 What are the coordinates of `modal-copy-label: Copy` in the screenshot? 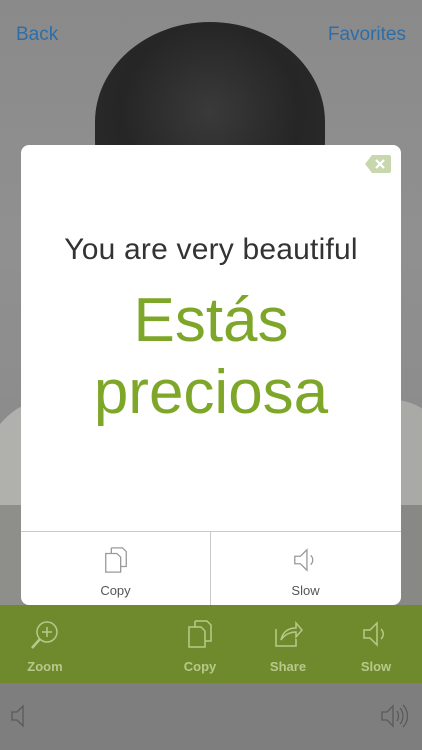 It's located at (115, 590).